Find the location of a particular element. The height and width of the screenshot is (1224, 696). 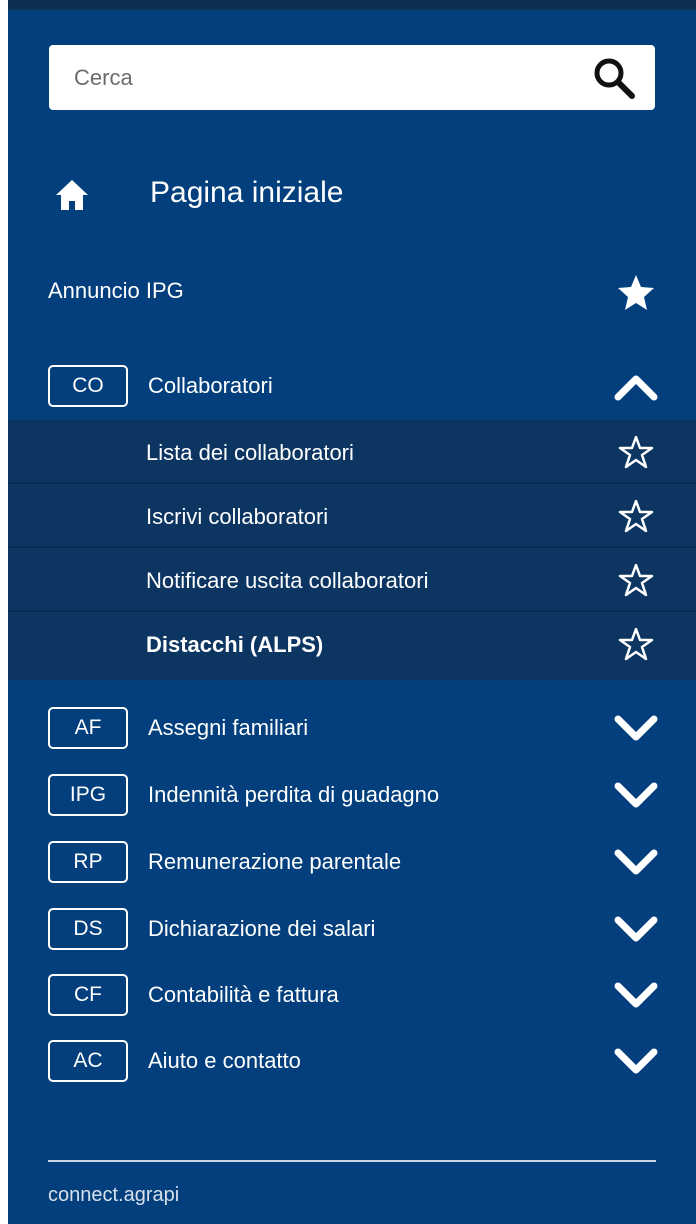

star-filled-icon is located at coordinates (636, 292).